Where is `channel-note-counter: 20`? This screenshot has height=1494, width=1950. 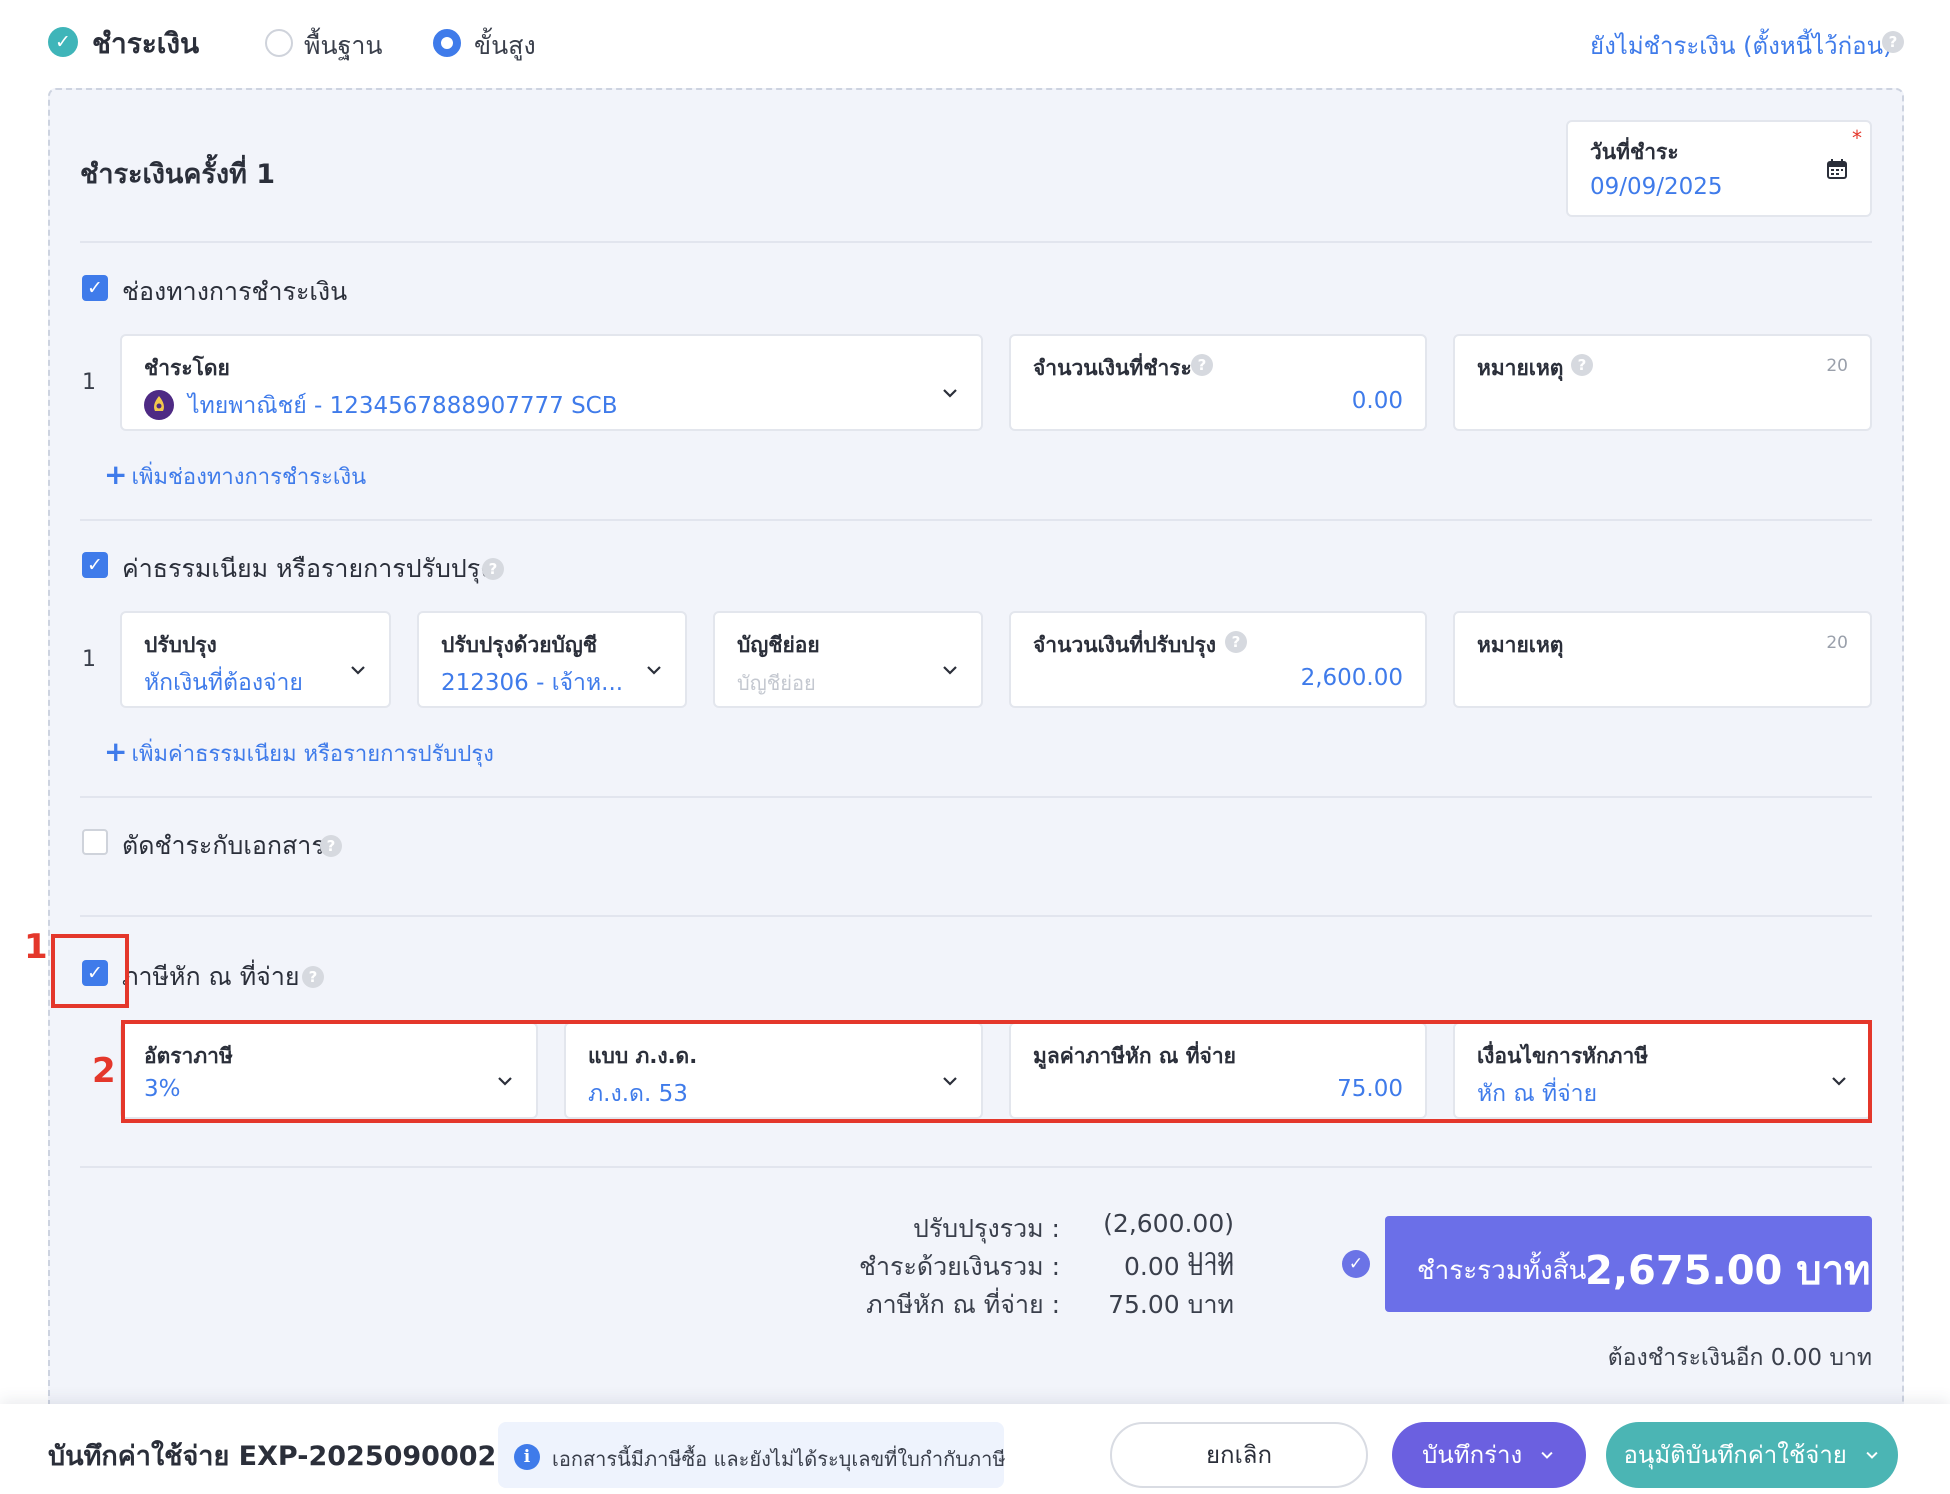
channel-note-counter: 20 is located at coordinates (1837, 366).